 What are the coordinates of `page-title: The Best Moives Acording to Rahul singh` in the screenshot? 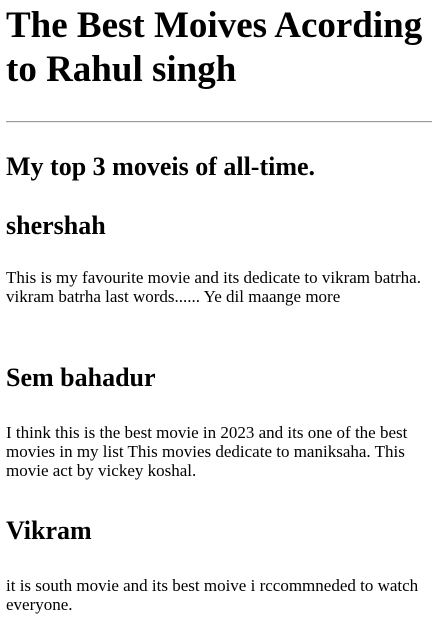 It's located at (214, 47).